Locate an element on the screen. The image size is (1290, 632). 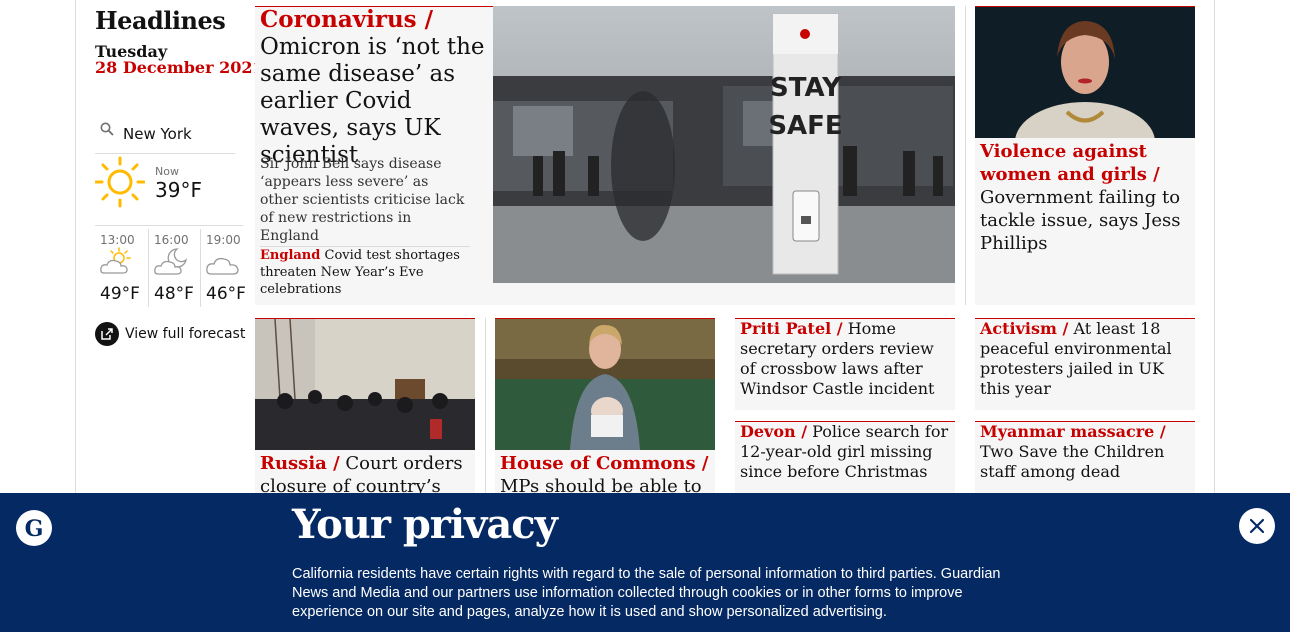
weather-location-search: New York is located at coordinates (165, 135).